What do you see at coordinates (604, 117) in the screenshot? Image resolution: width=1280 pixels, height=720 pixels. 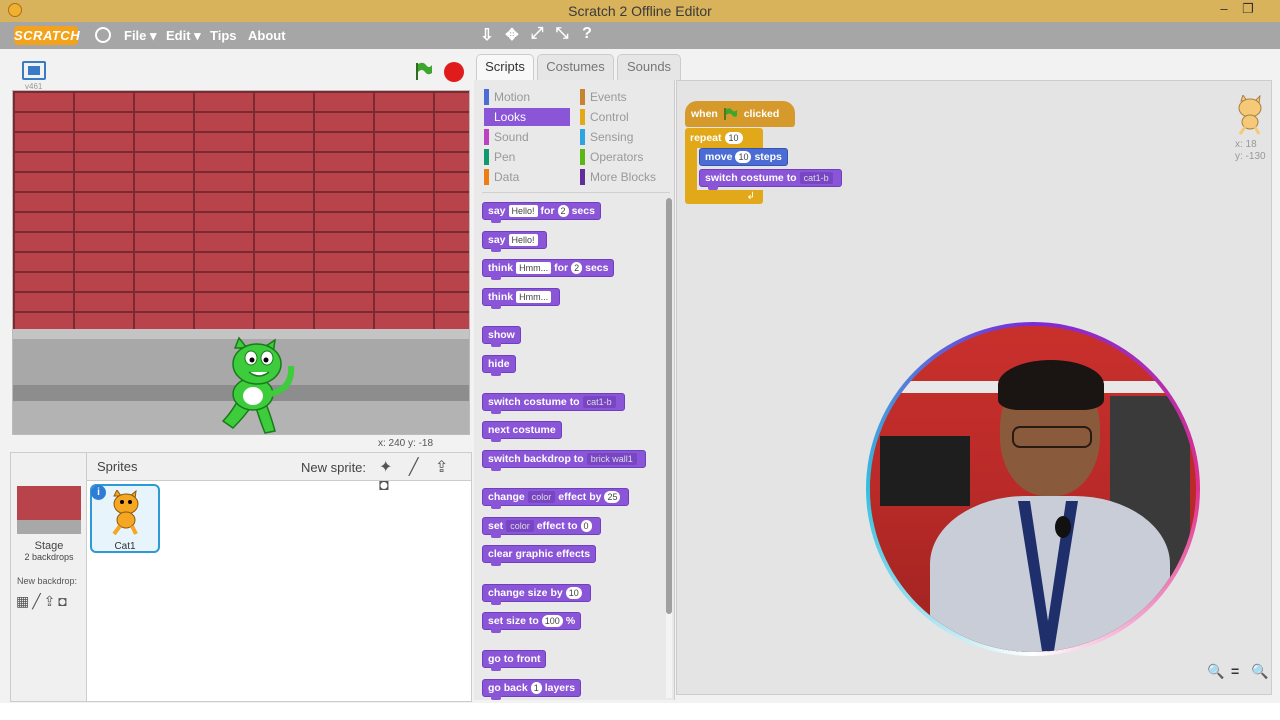 I see `category-control: Control` at bounding box center [604, 117].